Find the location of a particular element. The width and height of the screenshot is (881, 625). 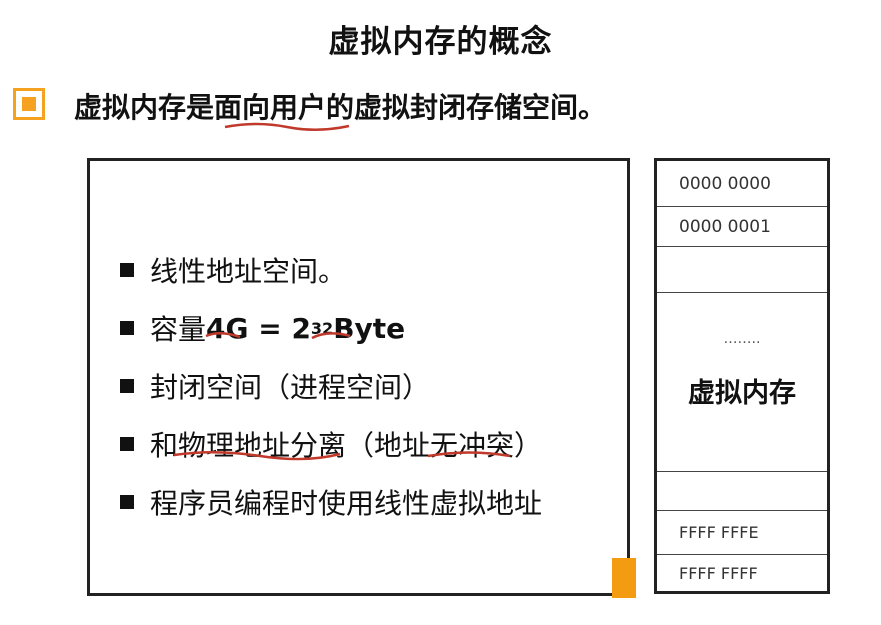

memory-cell-empty is located at coordinates (742, 270).